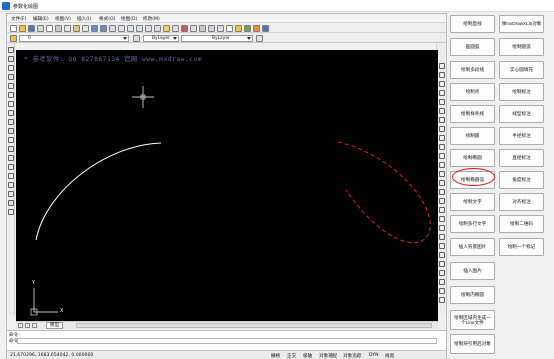 This screenshot has height=359, width=554. What do you see at coordinates (442, 111) in the screenshot?
I see `move-icon` at bounding box center [442, 111].